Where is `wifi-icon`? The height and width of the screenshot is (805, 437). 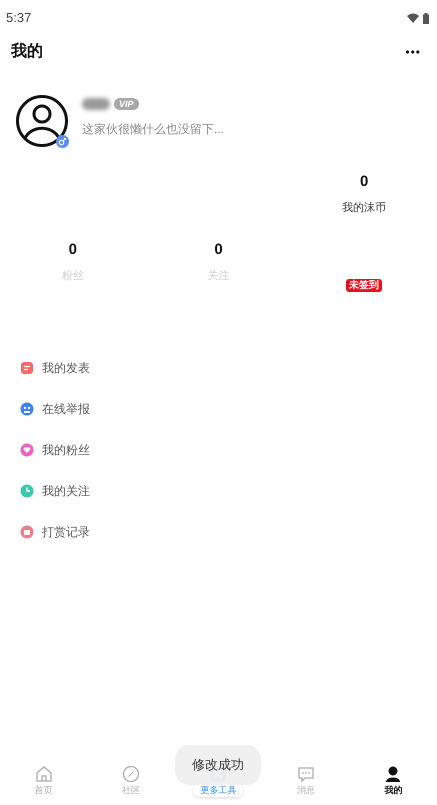
wifi-icon is located at coordinates (413, 18).